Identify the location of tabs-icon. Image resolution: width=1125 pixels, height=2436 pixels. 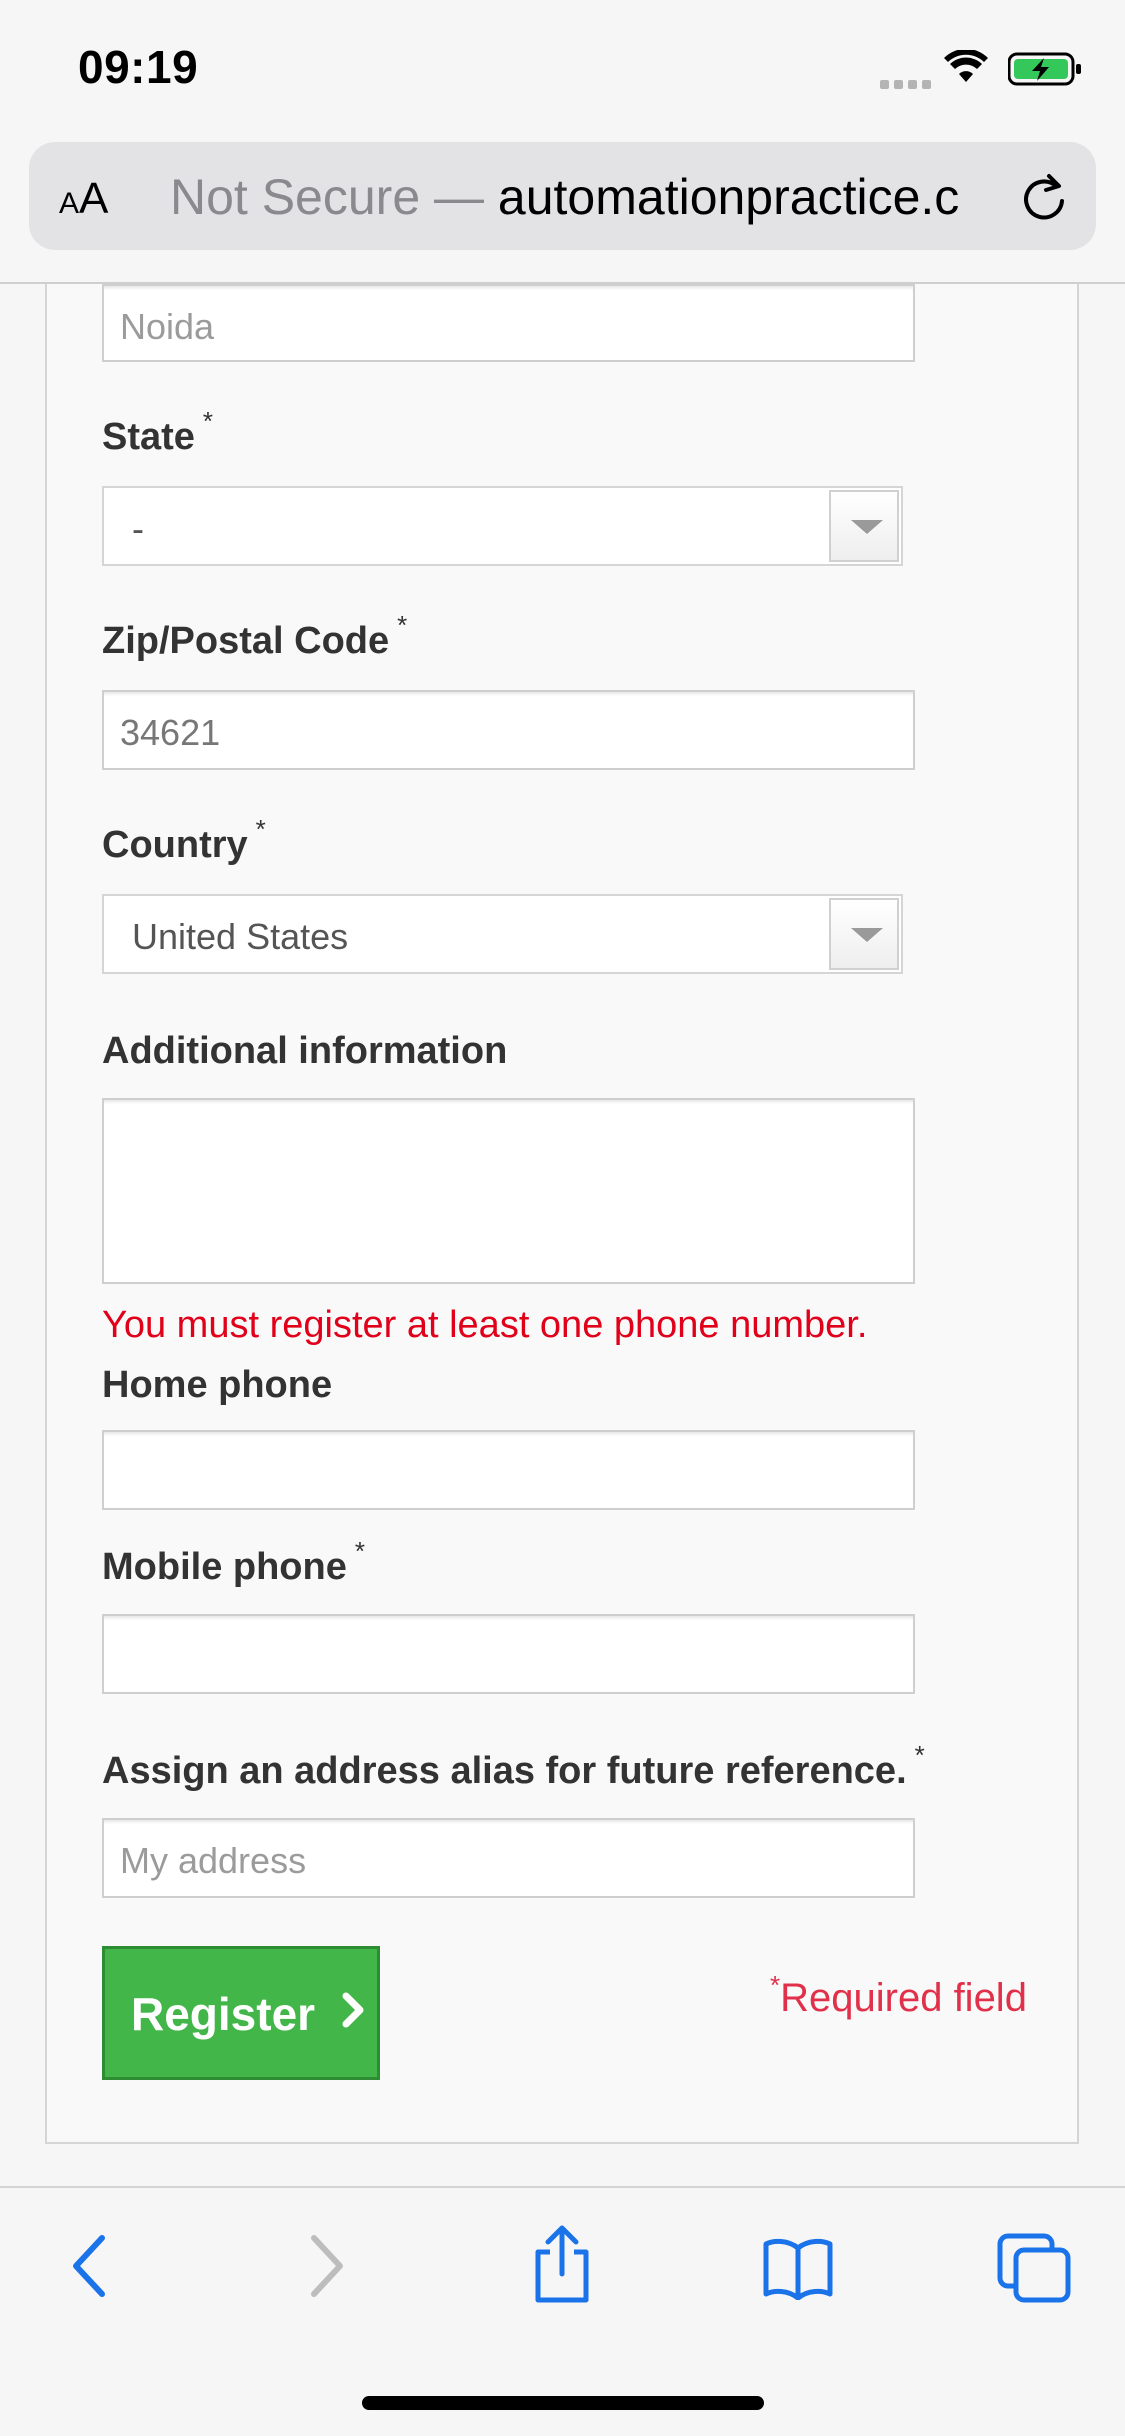
(1034, 2268).